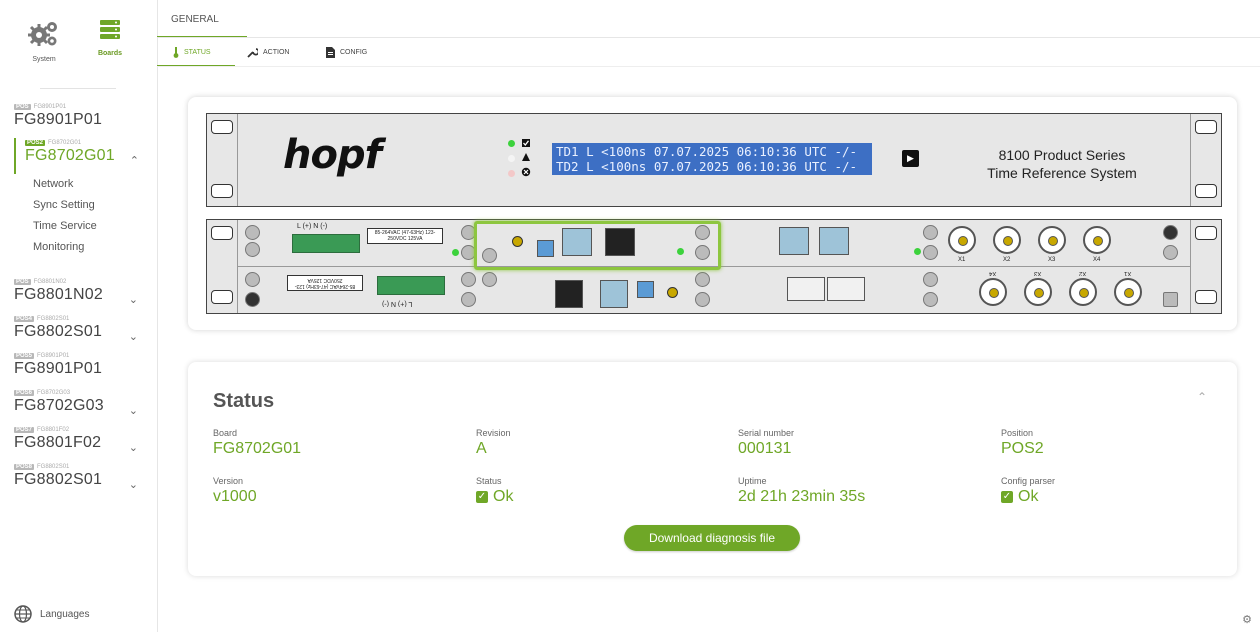  What do you see at coordinates (22, 282) in the screenshot?
I see `pos-tag: POS` at bounding box center [22, 282].